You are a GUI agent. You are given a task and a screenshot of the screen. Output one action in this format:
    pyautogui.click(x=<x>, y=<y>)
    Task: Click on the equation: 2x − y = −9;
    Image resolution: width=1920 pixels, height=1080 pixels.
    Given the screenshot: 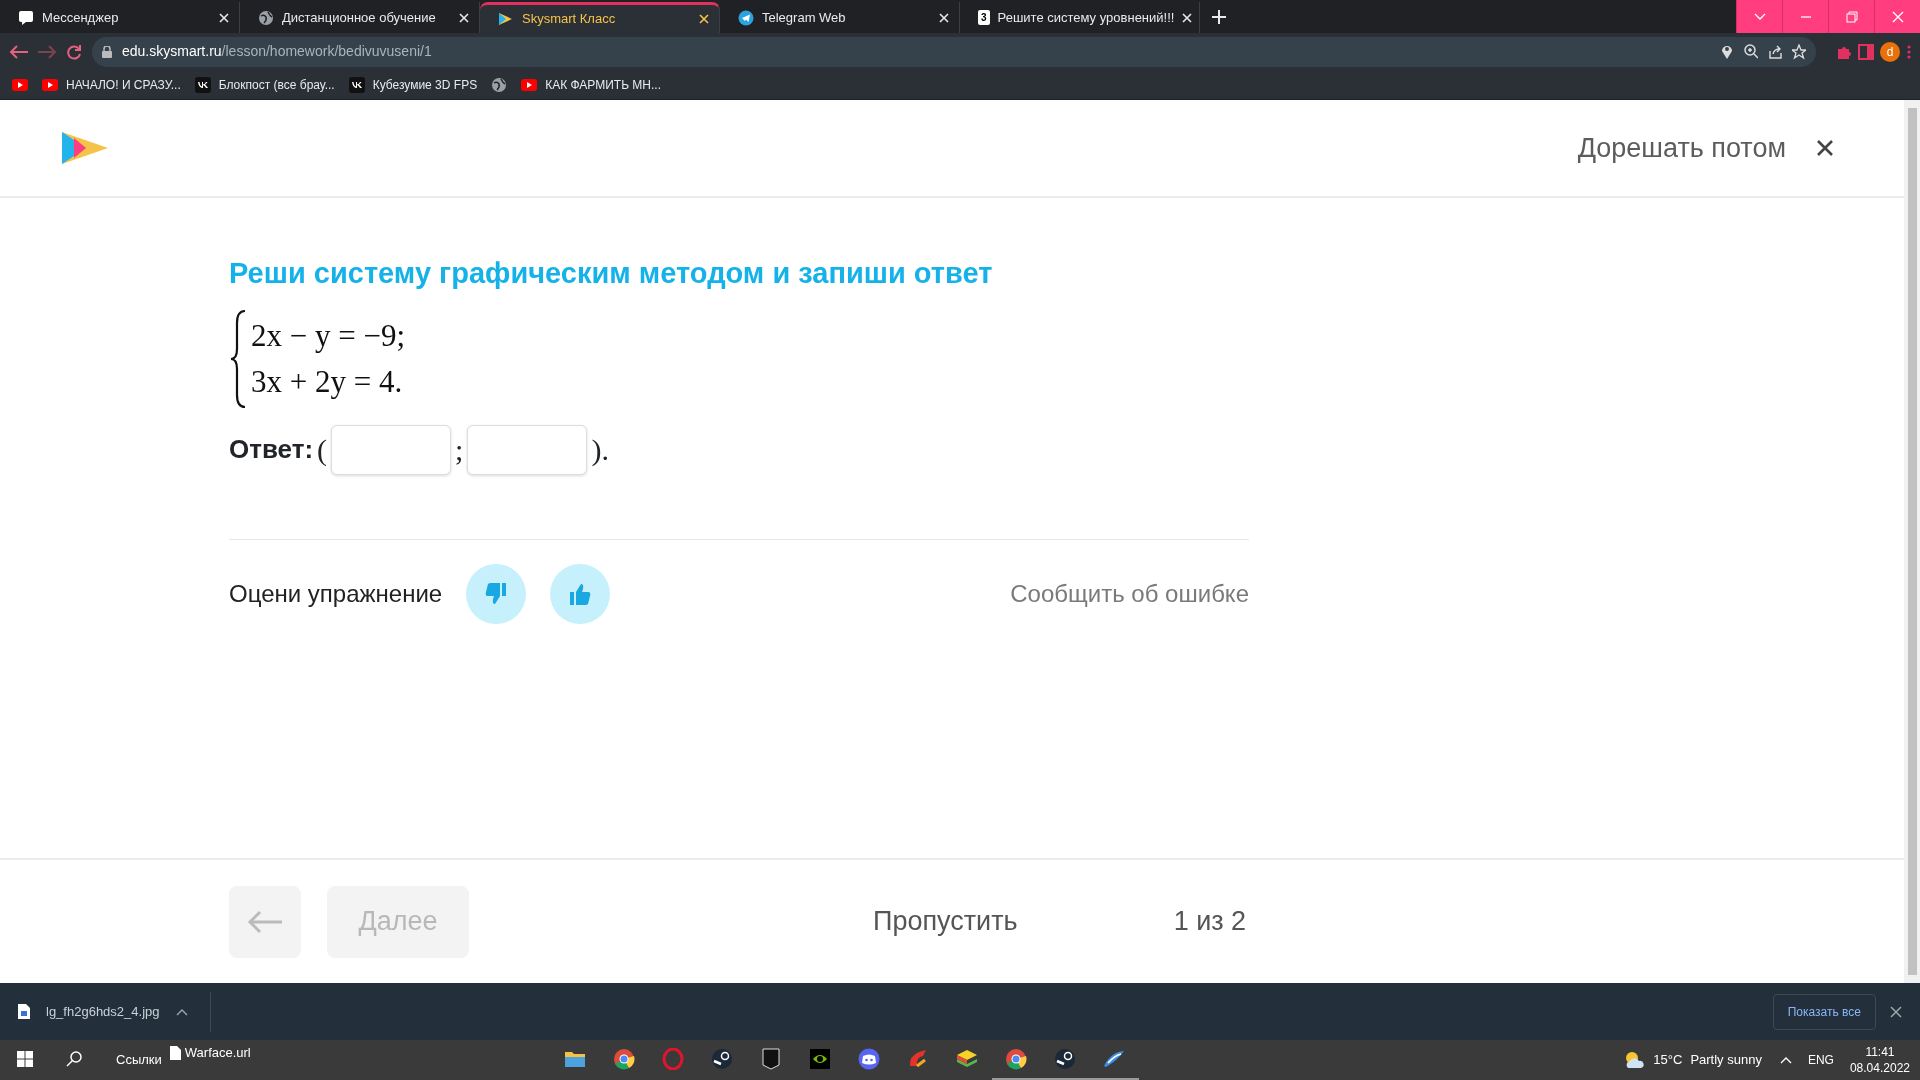 What is the action you would take?
    pyautogui.click(x=328, y=335)
    